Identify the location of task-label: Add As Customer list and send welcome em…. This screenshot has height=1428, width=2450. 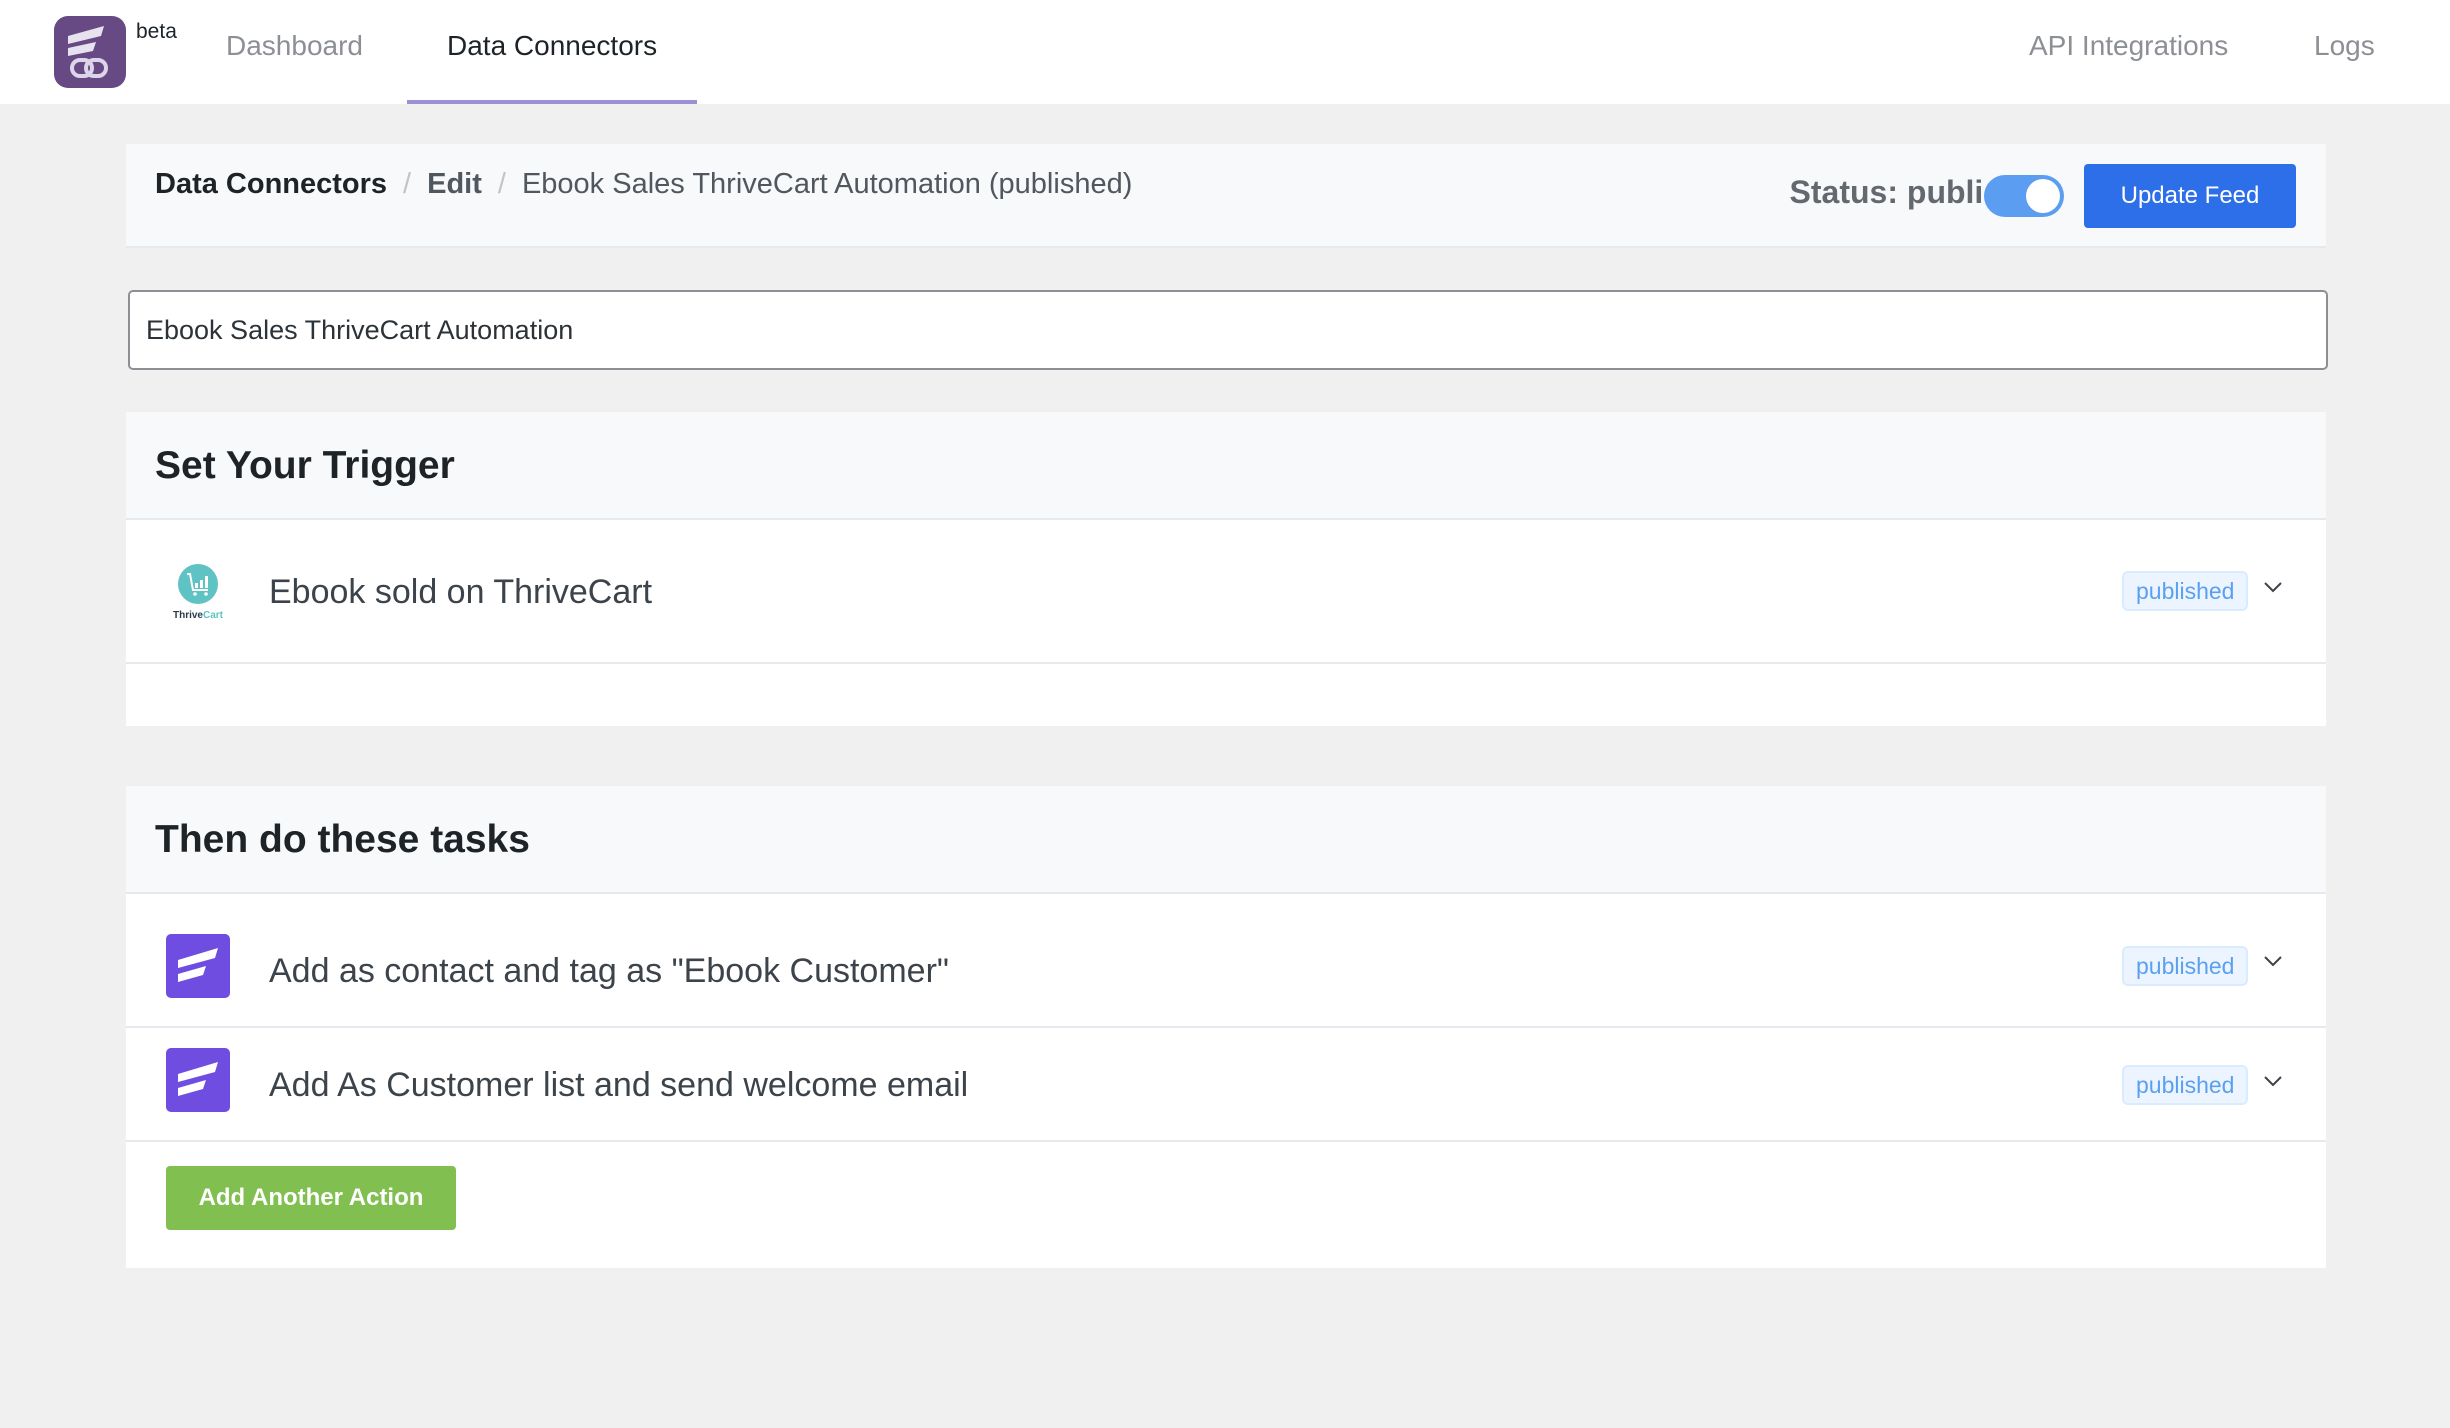
(619, 1085).